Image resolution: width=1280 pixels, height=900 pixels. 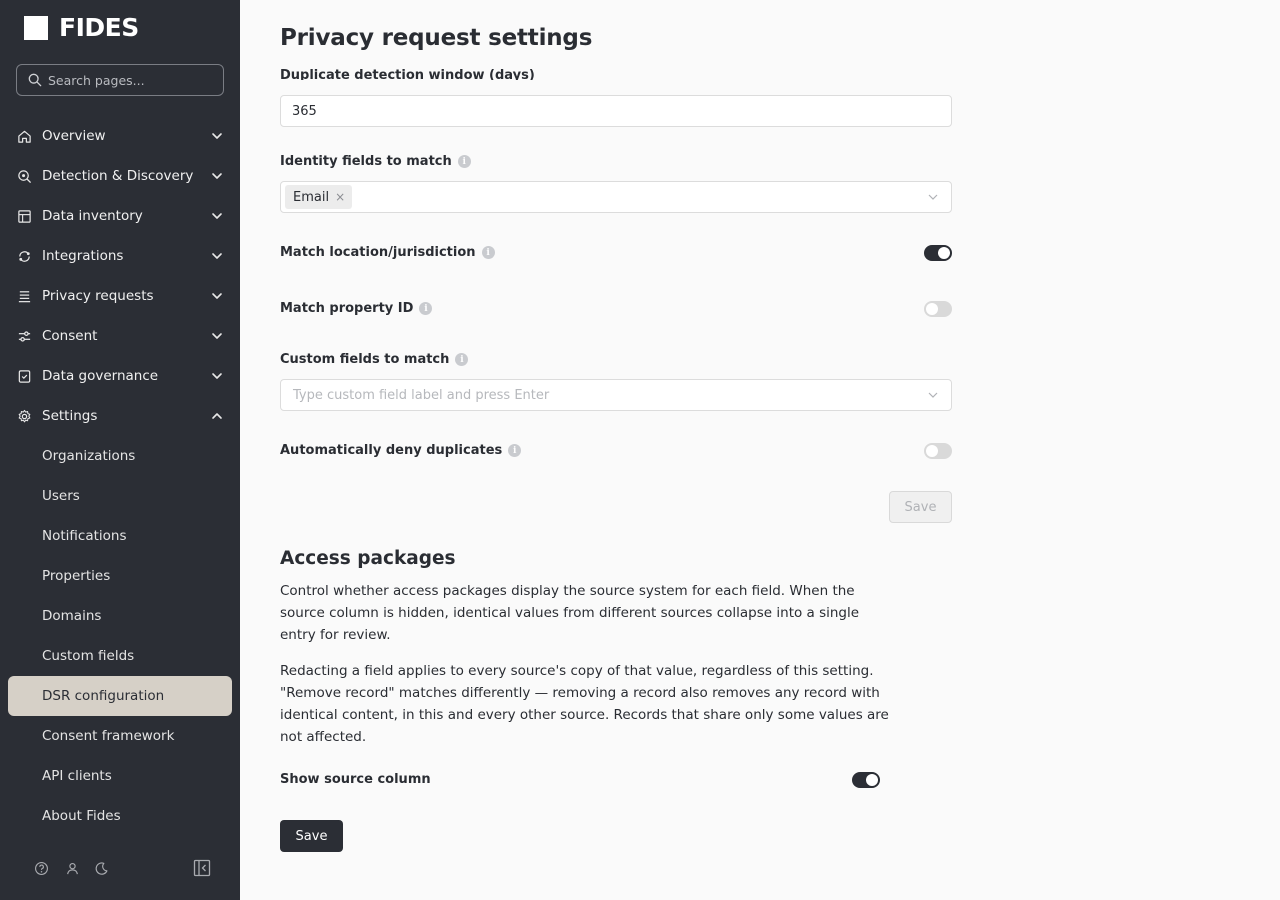 What do you see at coordinates (99, 27) in the screenshot?
I see `logo-text: FIDES` at bounding box center [99, 27].